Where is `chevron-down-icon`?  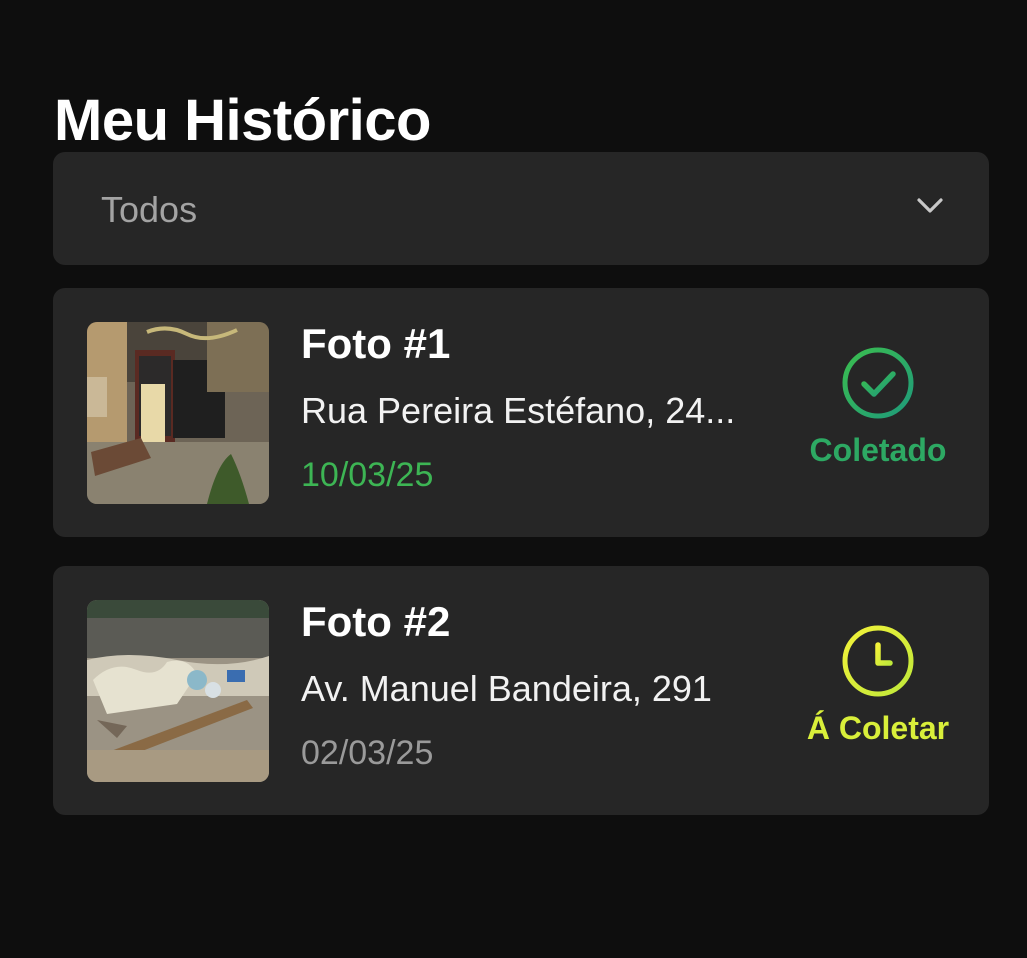 chevron-down-icon is located at coordinates (930, 205).